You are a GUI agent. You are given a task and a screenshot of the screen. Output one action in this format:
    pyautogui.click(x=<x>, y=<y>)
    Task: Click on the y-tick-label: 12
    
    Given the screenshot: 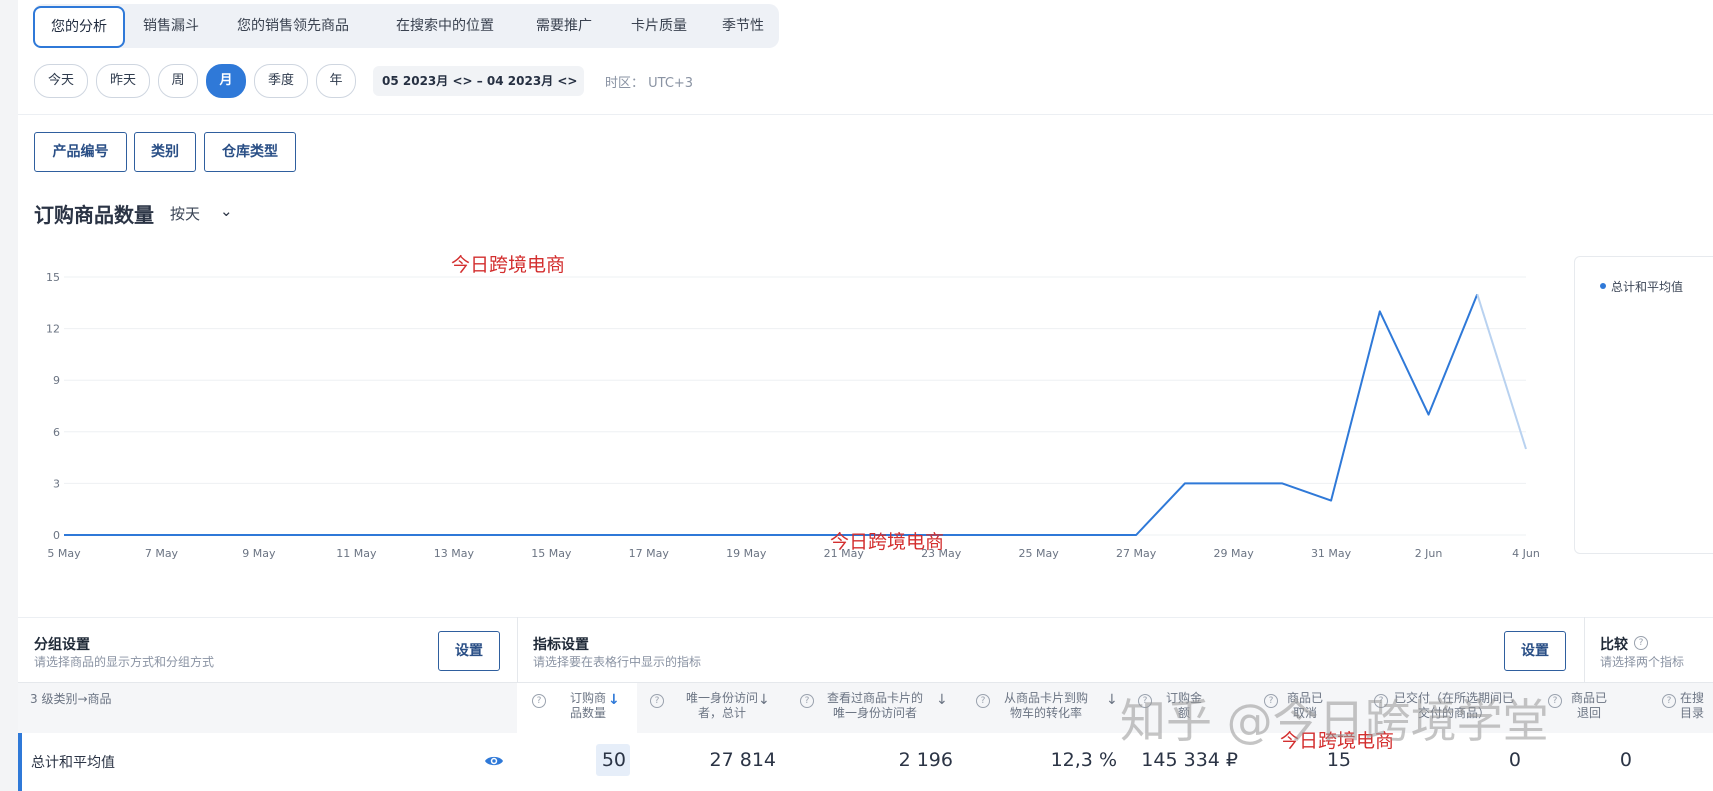 What is the action you would take?
    pyautogui.click(x=53, y=329)
    